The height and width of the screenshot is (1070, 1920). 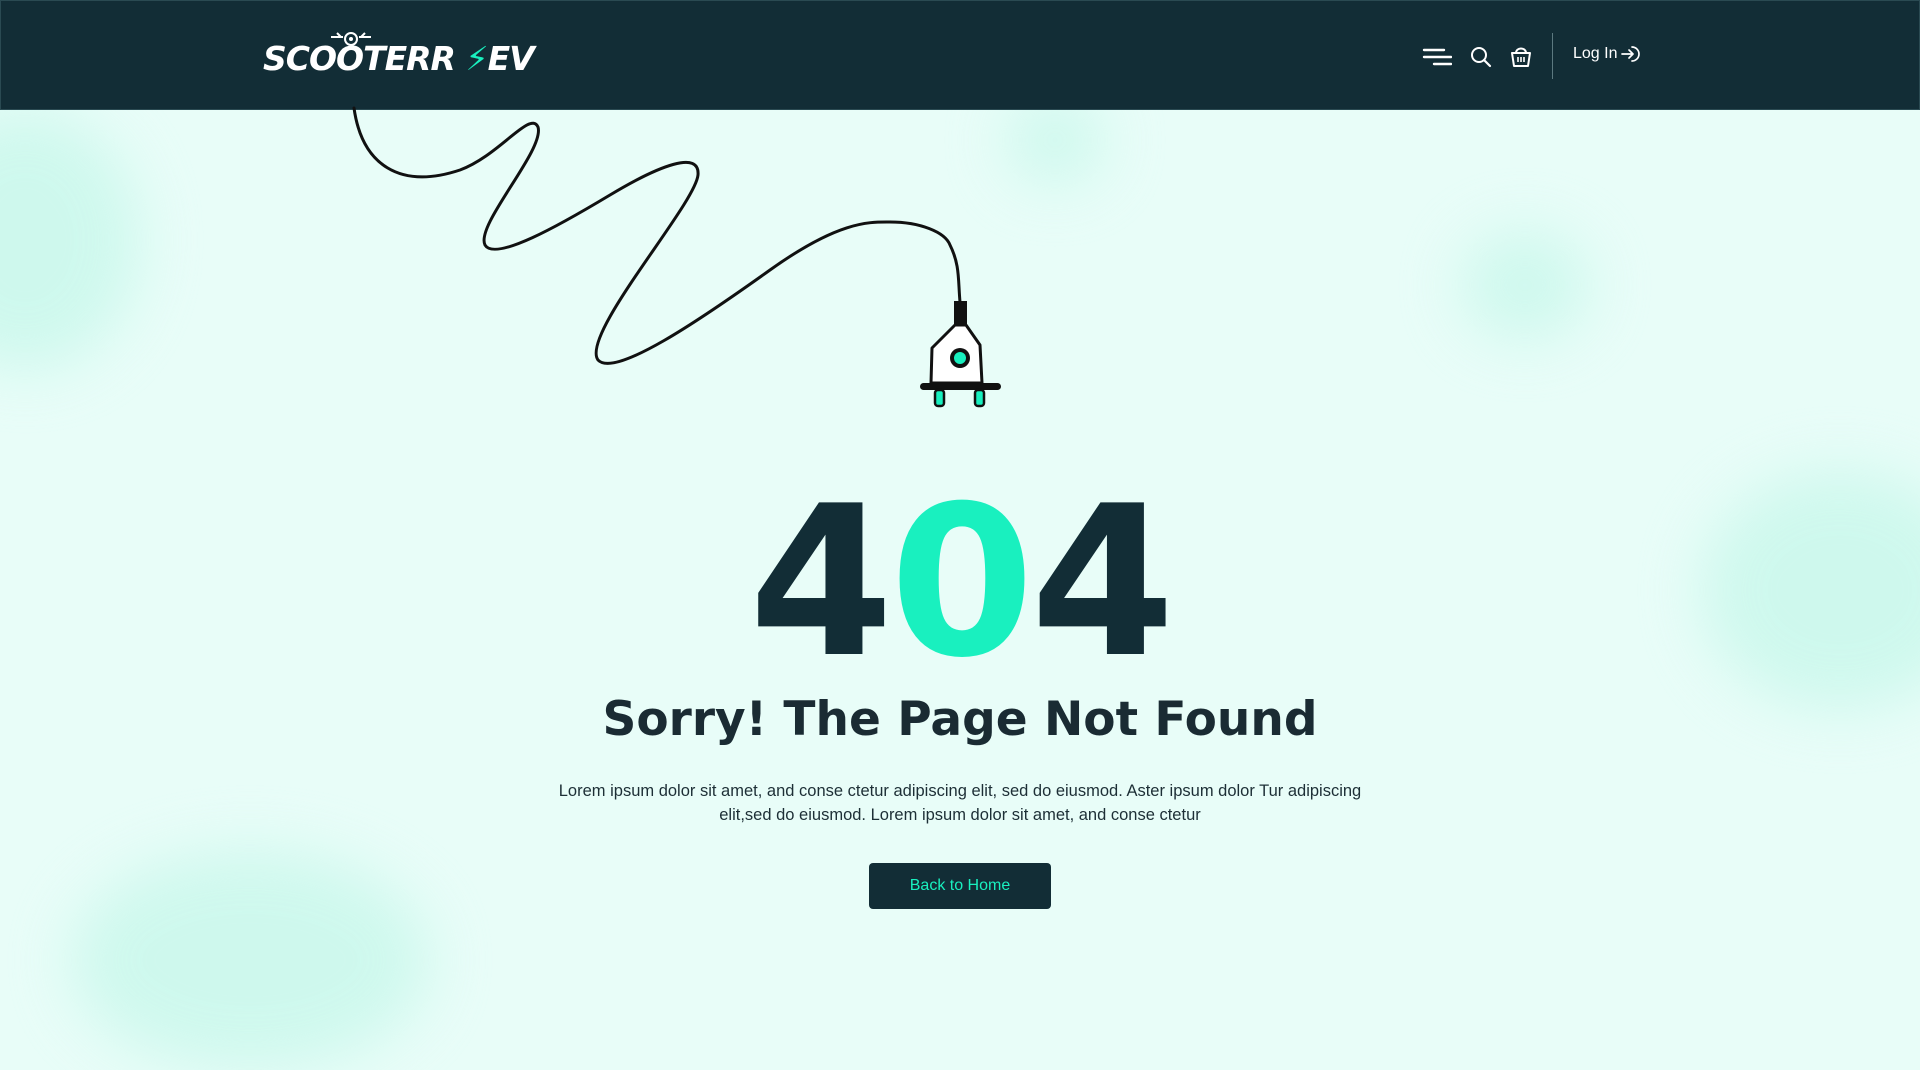 I want to click on error-digit-accent: 0, so click(x=962, y=583).